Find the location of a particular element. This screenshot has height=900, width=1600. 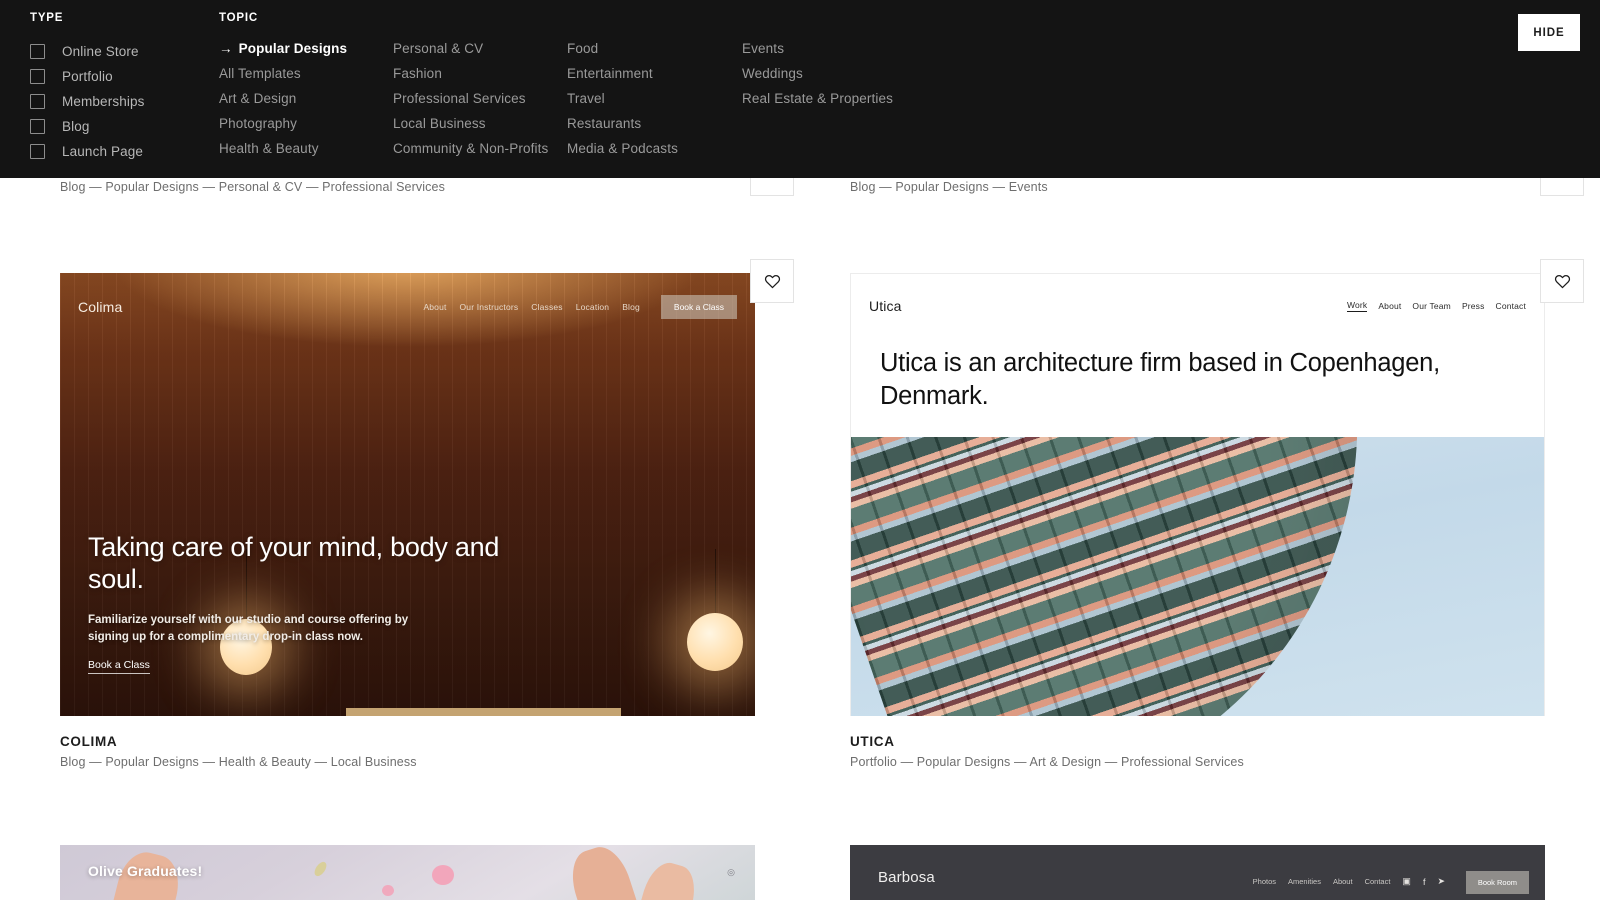

preview-nav-link: Photos is located at coordinates (1264, 881).